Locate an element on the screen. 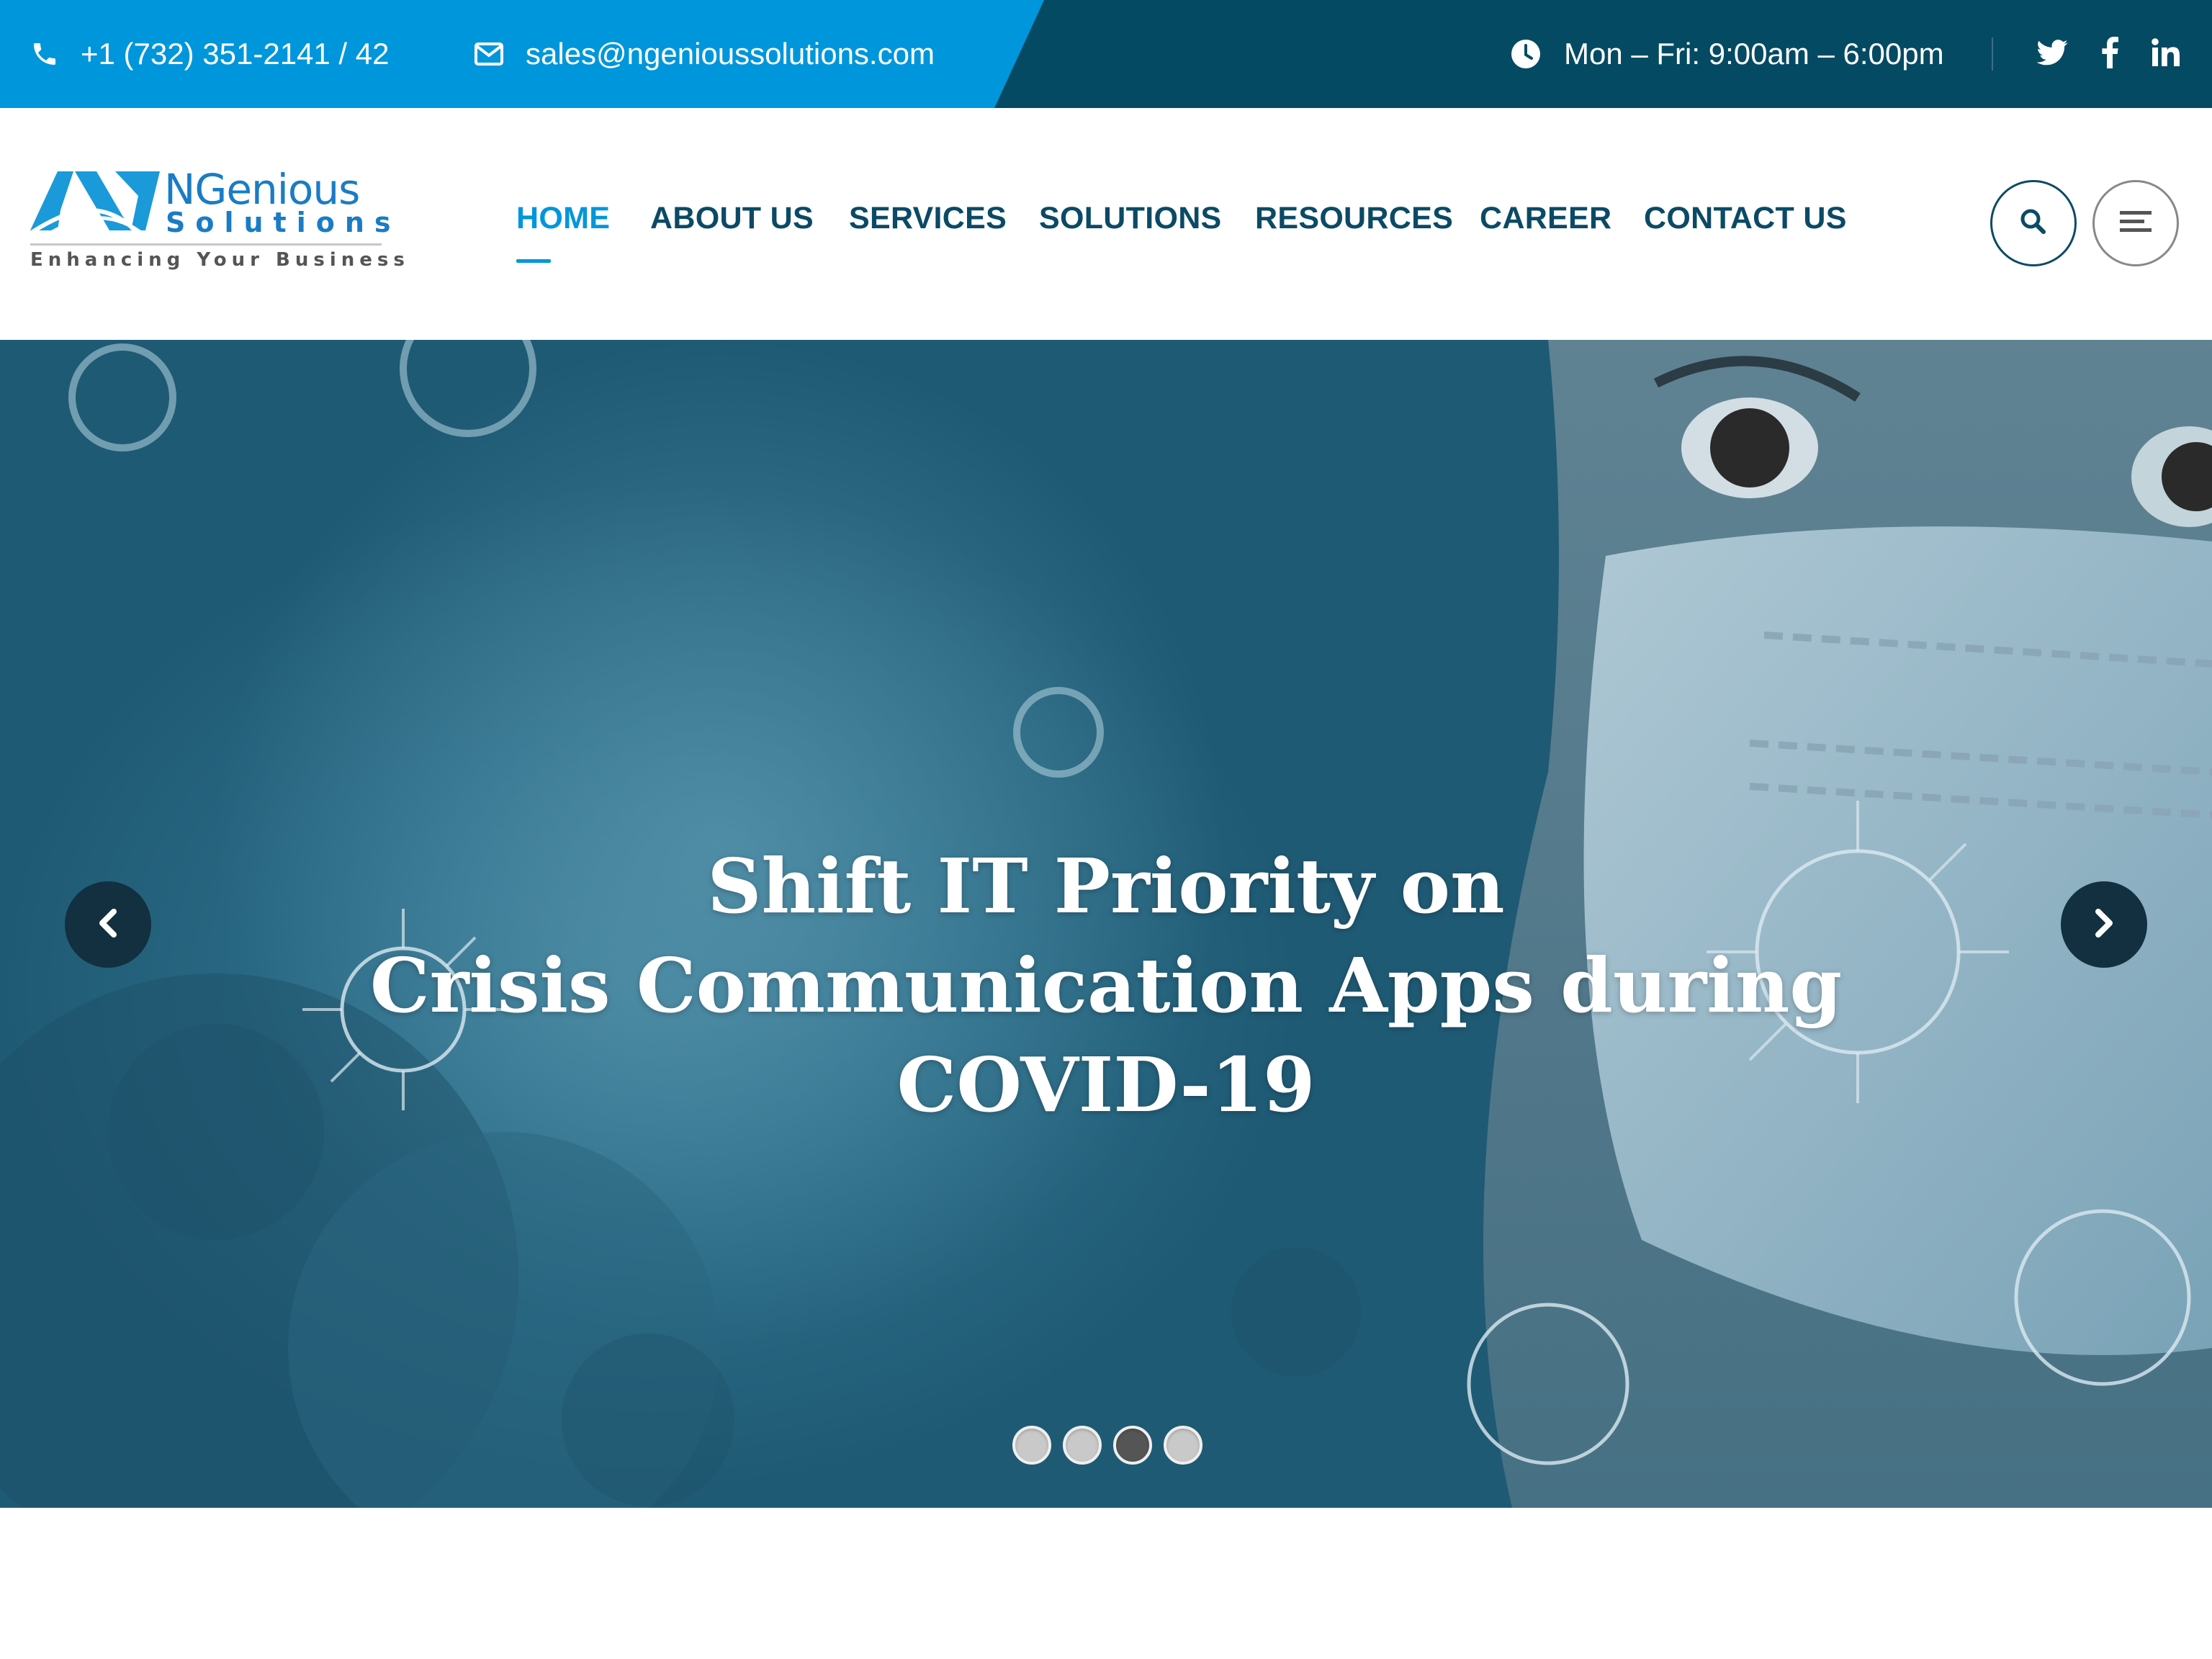 The width and height of the screenshot is (2212, 1659). twitter-icon is located at coordinates (2052, 54).